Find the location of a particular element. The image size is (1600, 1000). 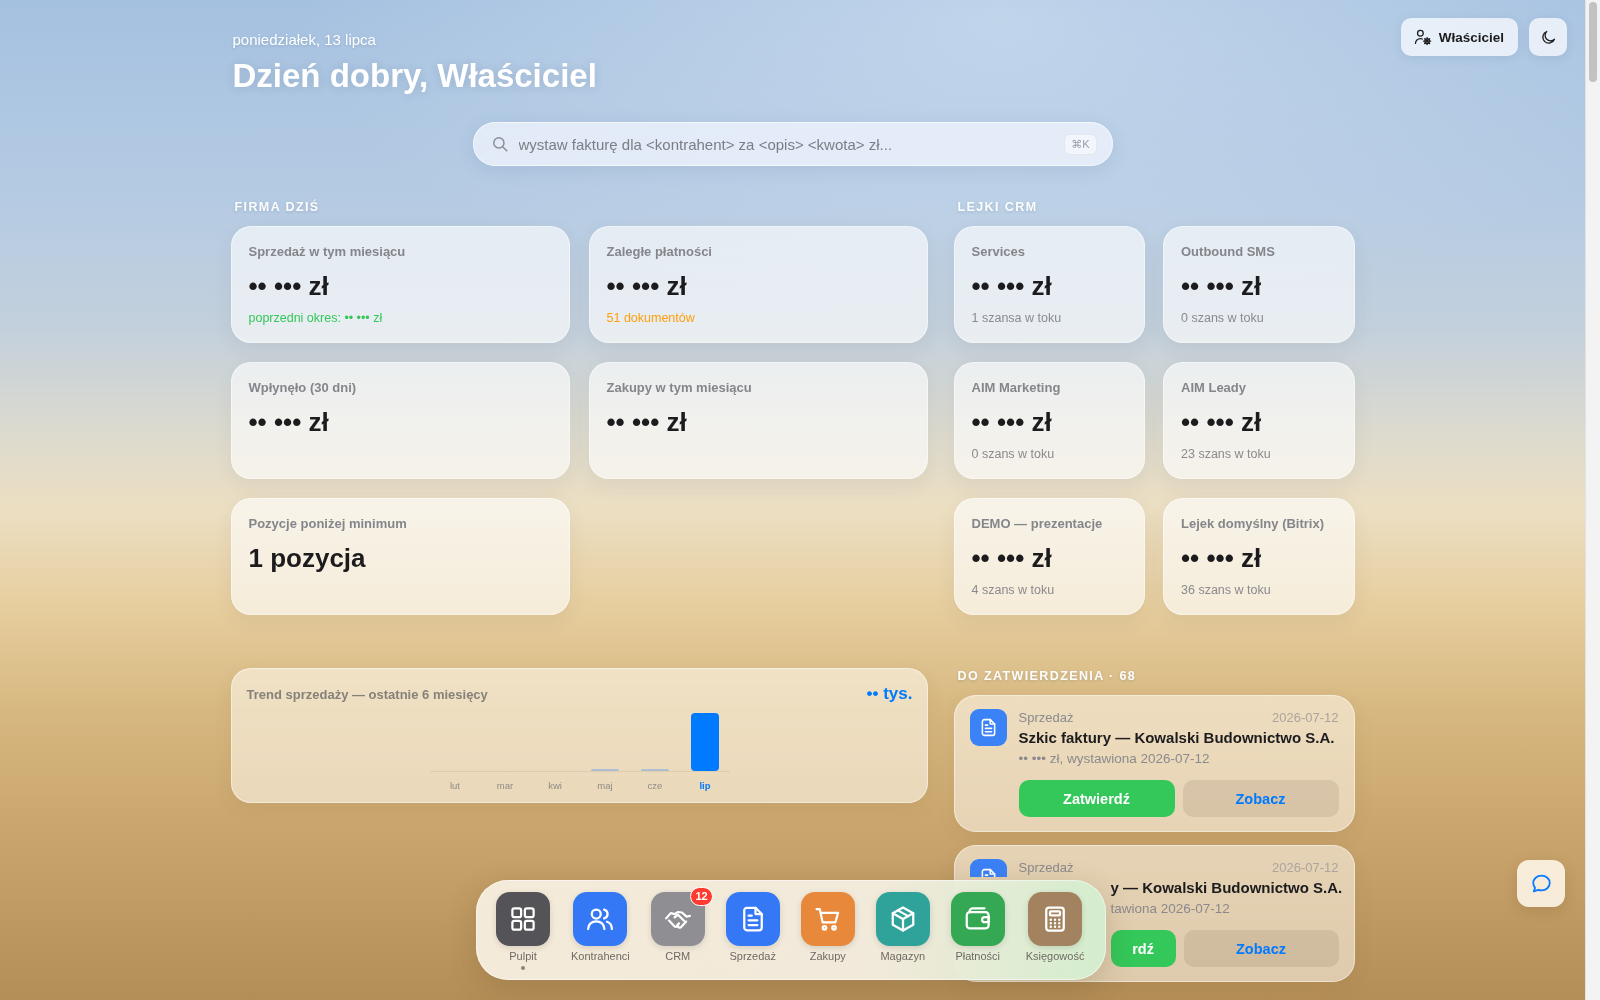

funnel-note: 23 szans w toku is located at coordinates (1226, 454).